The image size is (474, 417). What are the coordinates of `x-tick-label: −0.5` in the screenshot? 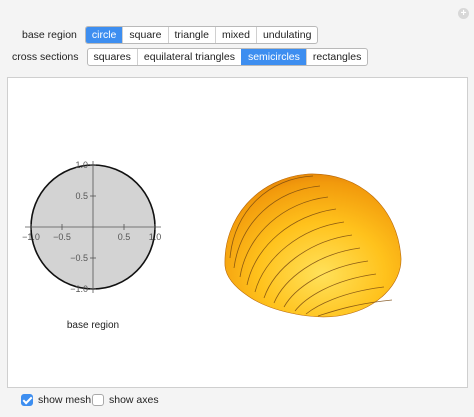 It's located at (62, 237).